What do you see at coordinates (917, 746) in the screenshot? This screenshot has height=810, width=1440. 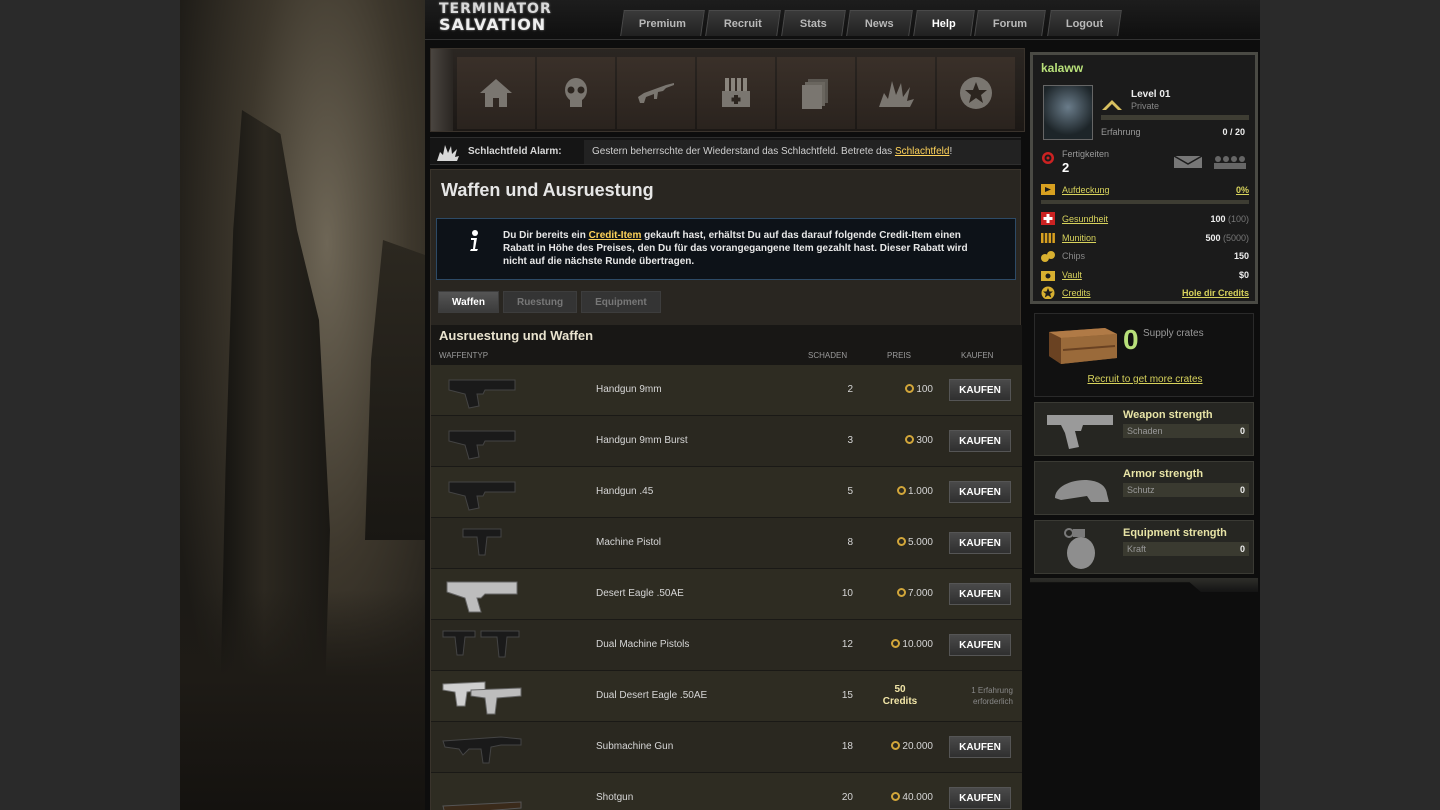 I see `weapon-price-value: 20.000` at bounding box center [917, 746].